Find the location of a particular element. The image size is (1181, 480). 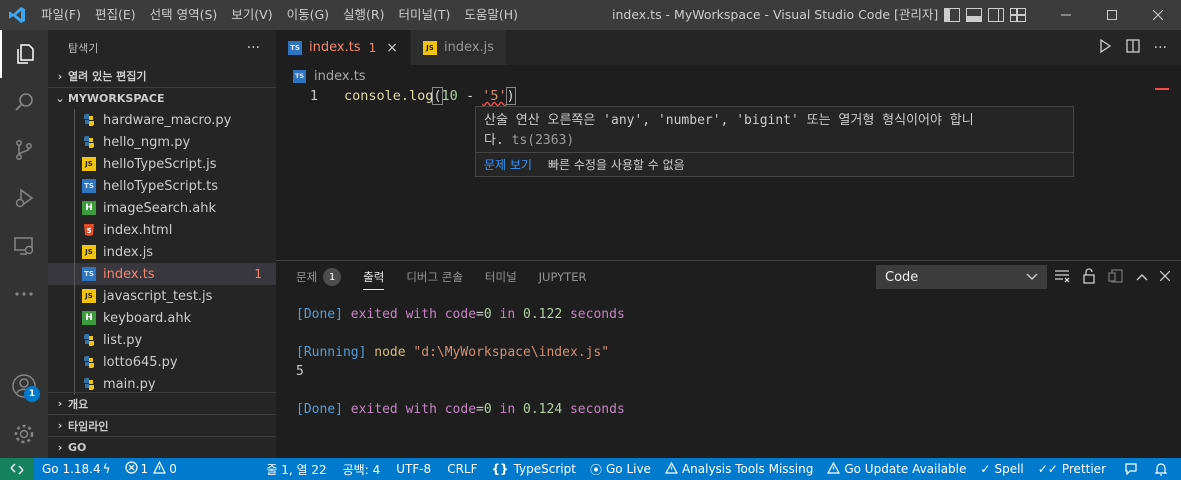

workspace-section: ⌄ MYWORKSPACE is located at coordinates (162, 98).